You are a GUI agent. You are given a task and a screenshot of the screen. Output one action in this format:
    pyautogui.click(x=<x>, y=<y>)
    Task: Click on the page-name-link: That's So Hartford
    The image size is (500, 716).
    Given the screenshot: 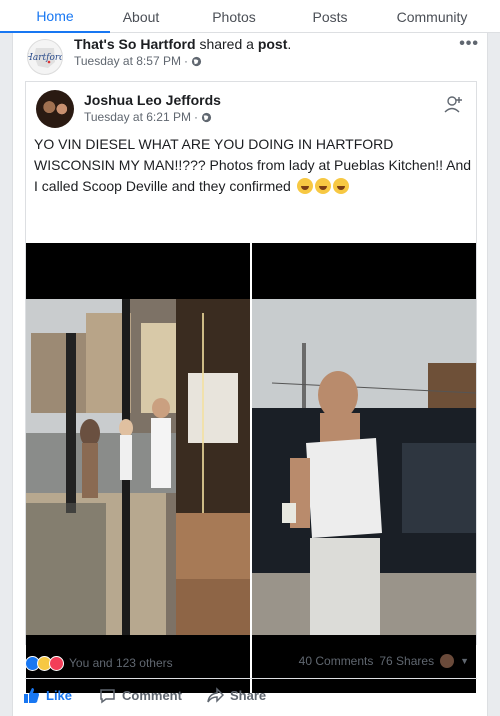 What is the action you would take?
    pyautogui.click(x=135, y=44)
    